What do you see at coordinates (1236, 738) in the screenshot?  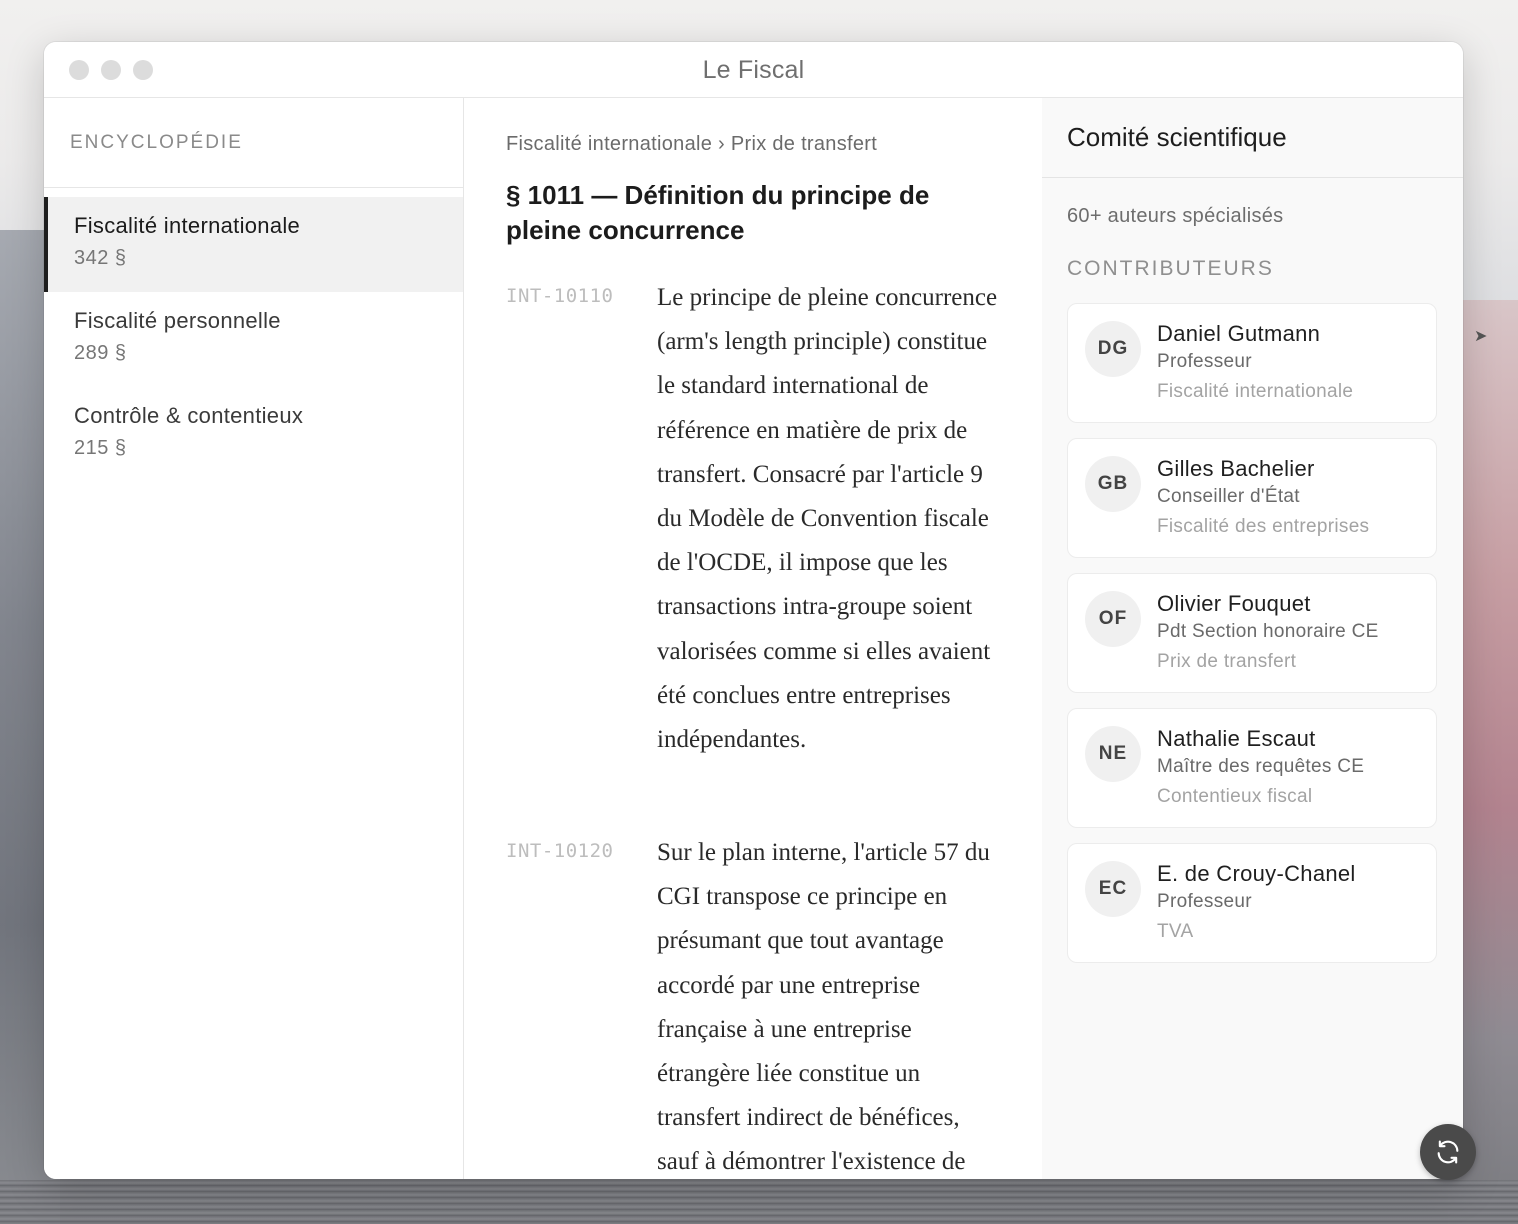 I see `contributor-name: Nathalie Escaut` at bounding box center [1236, 738].